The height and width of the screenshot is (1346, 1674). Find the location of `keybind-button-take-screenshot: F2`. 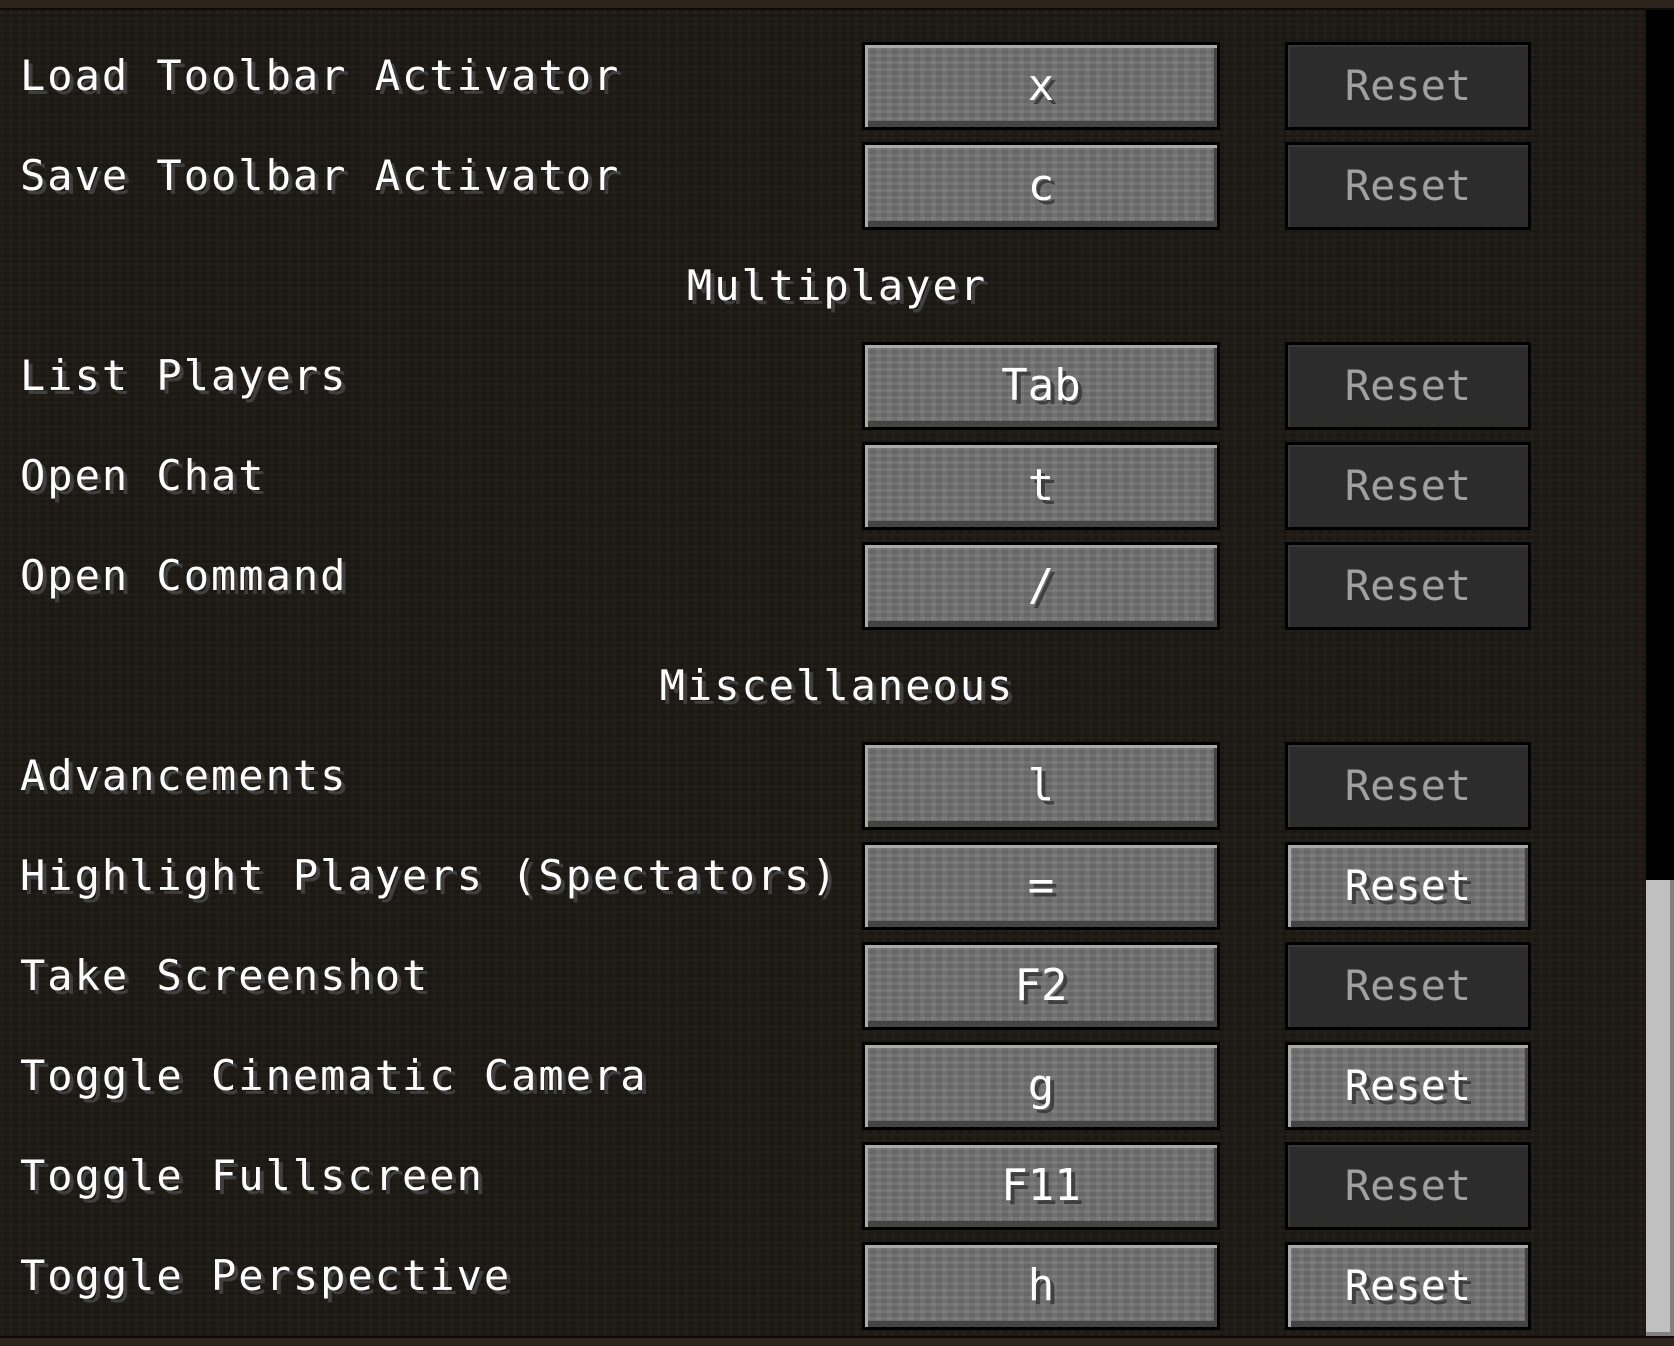

keybind-button-take-screenshot: F2 is located at coordinates (1041, 986).